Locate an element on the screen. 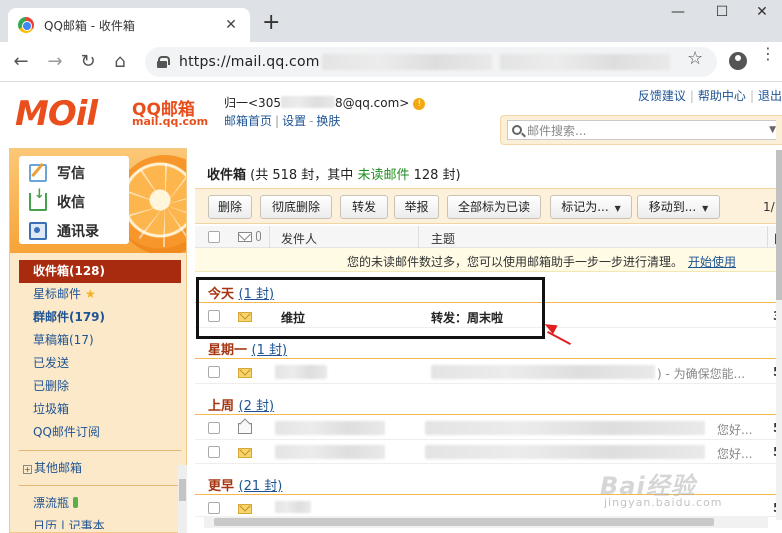  new-tab-button: + is located at coordinates (271, 23).